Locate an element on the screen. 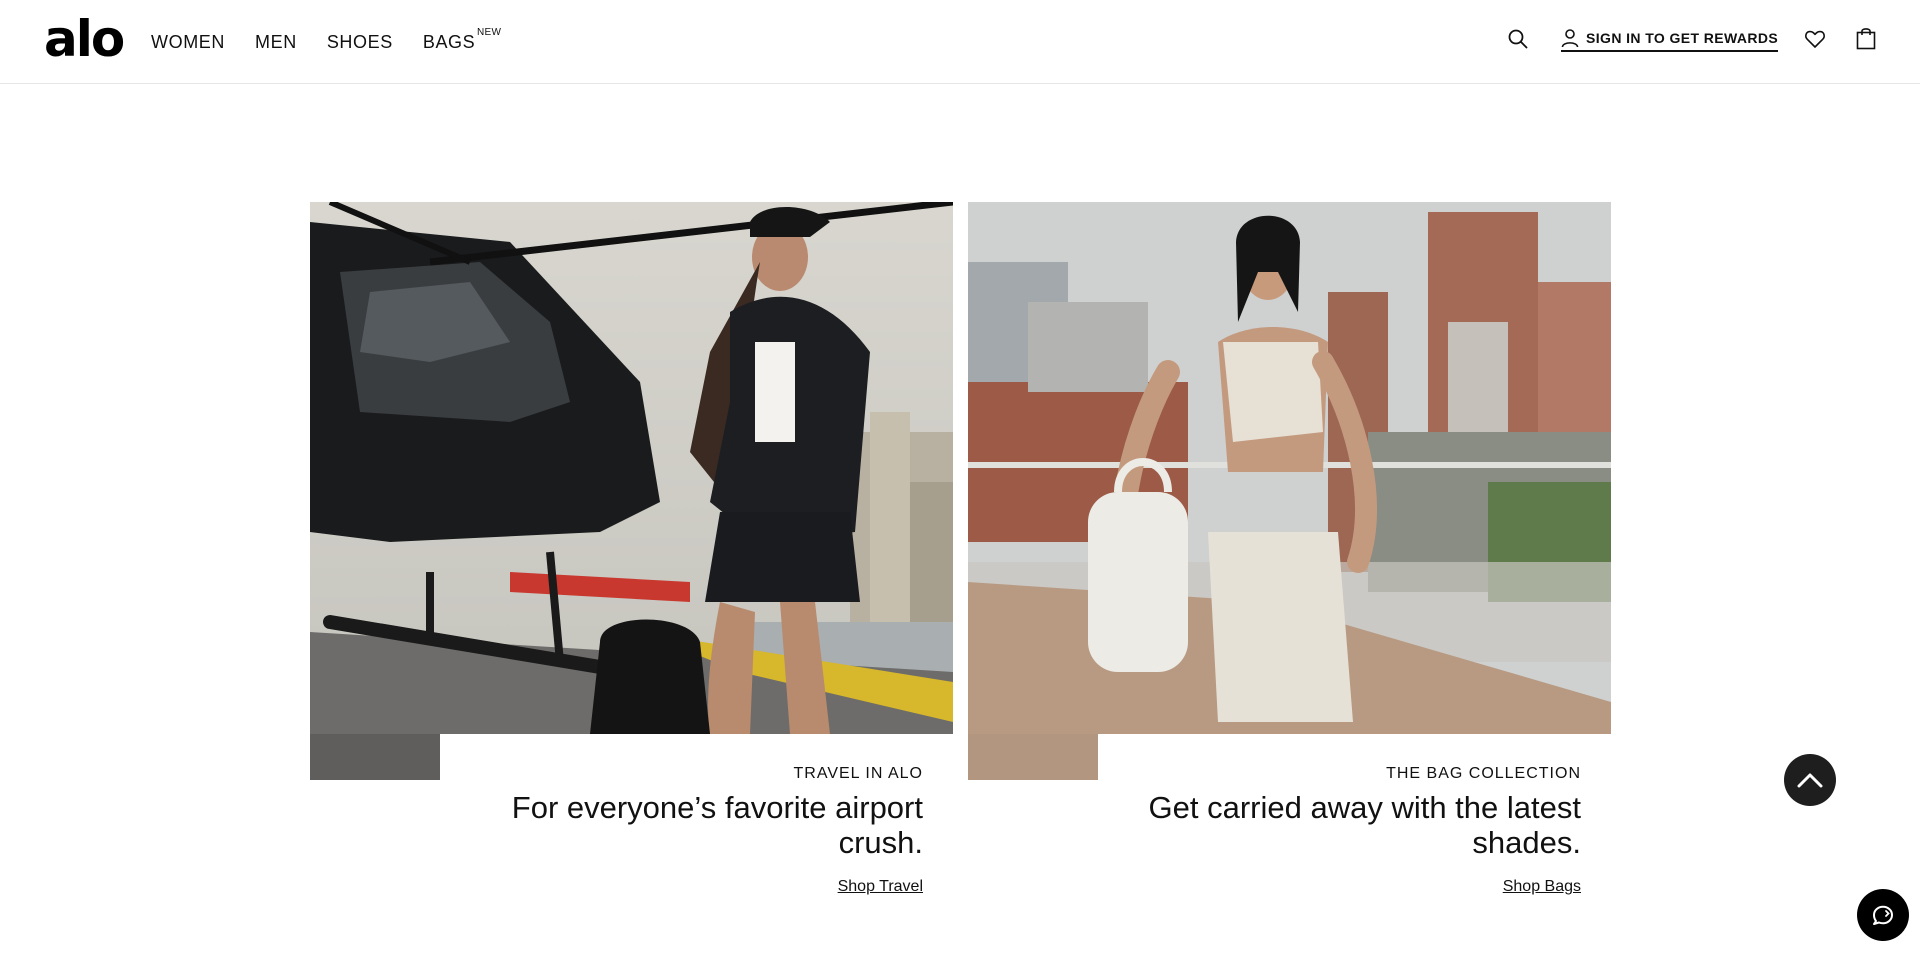 This screenshot has height=953, width=1920. nav-women: WOMEN is located at coordinates (188, 42).